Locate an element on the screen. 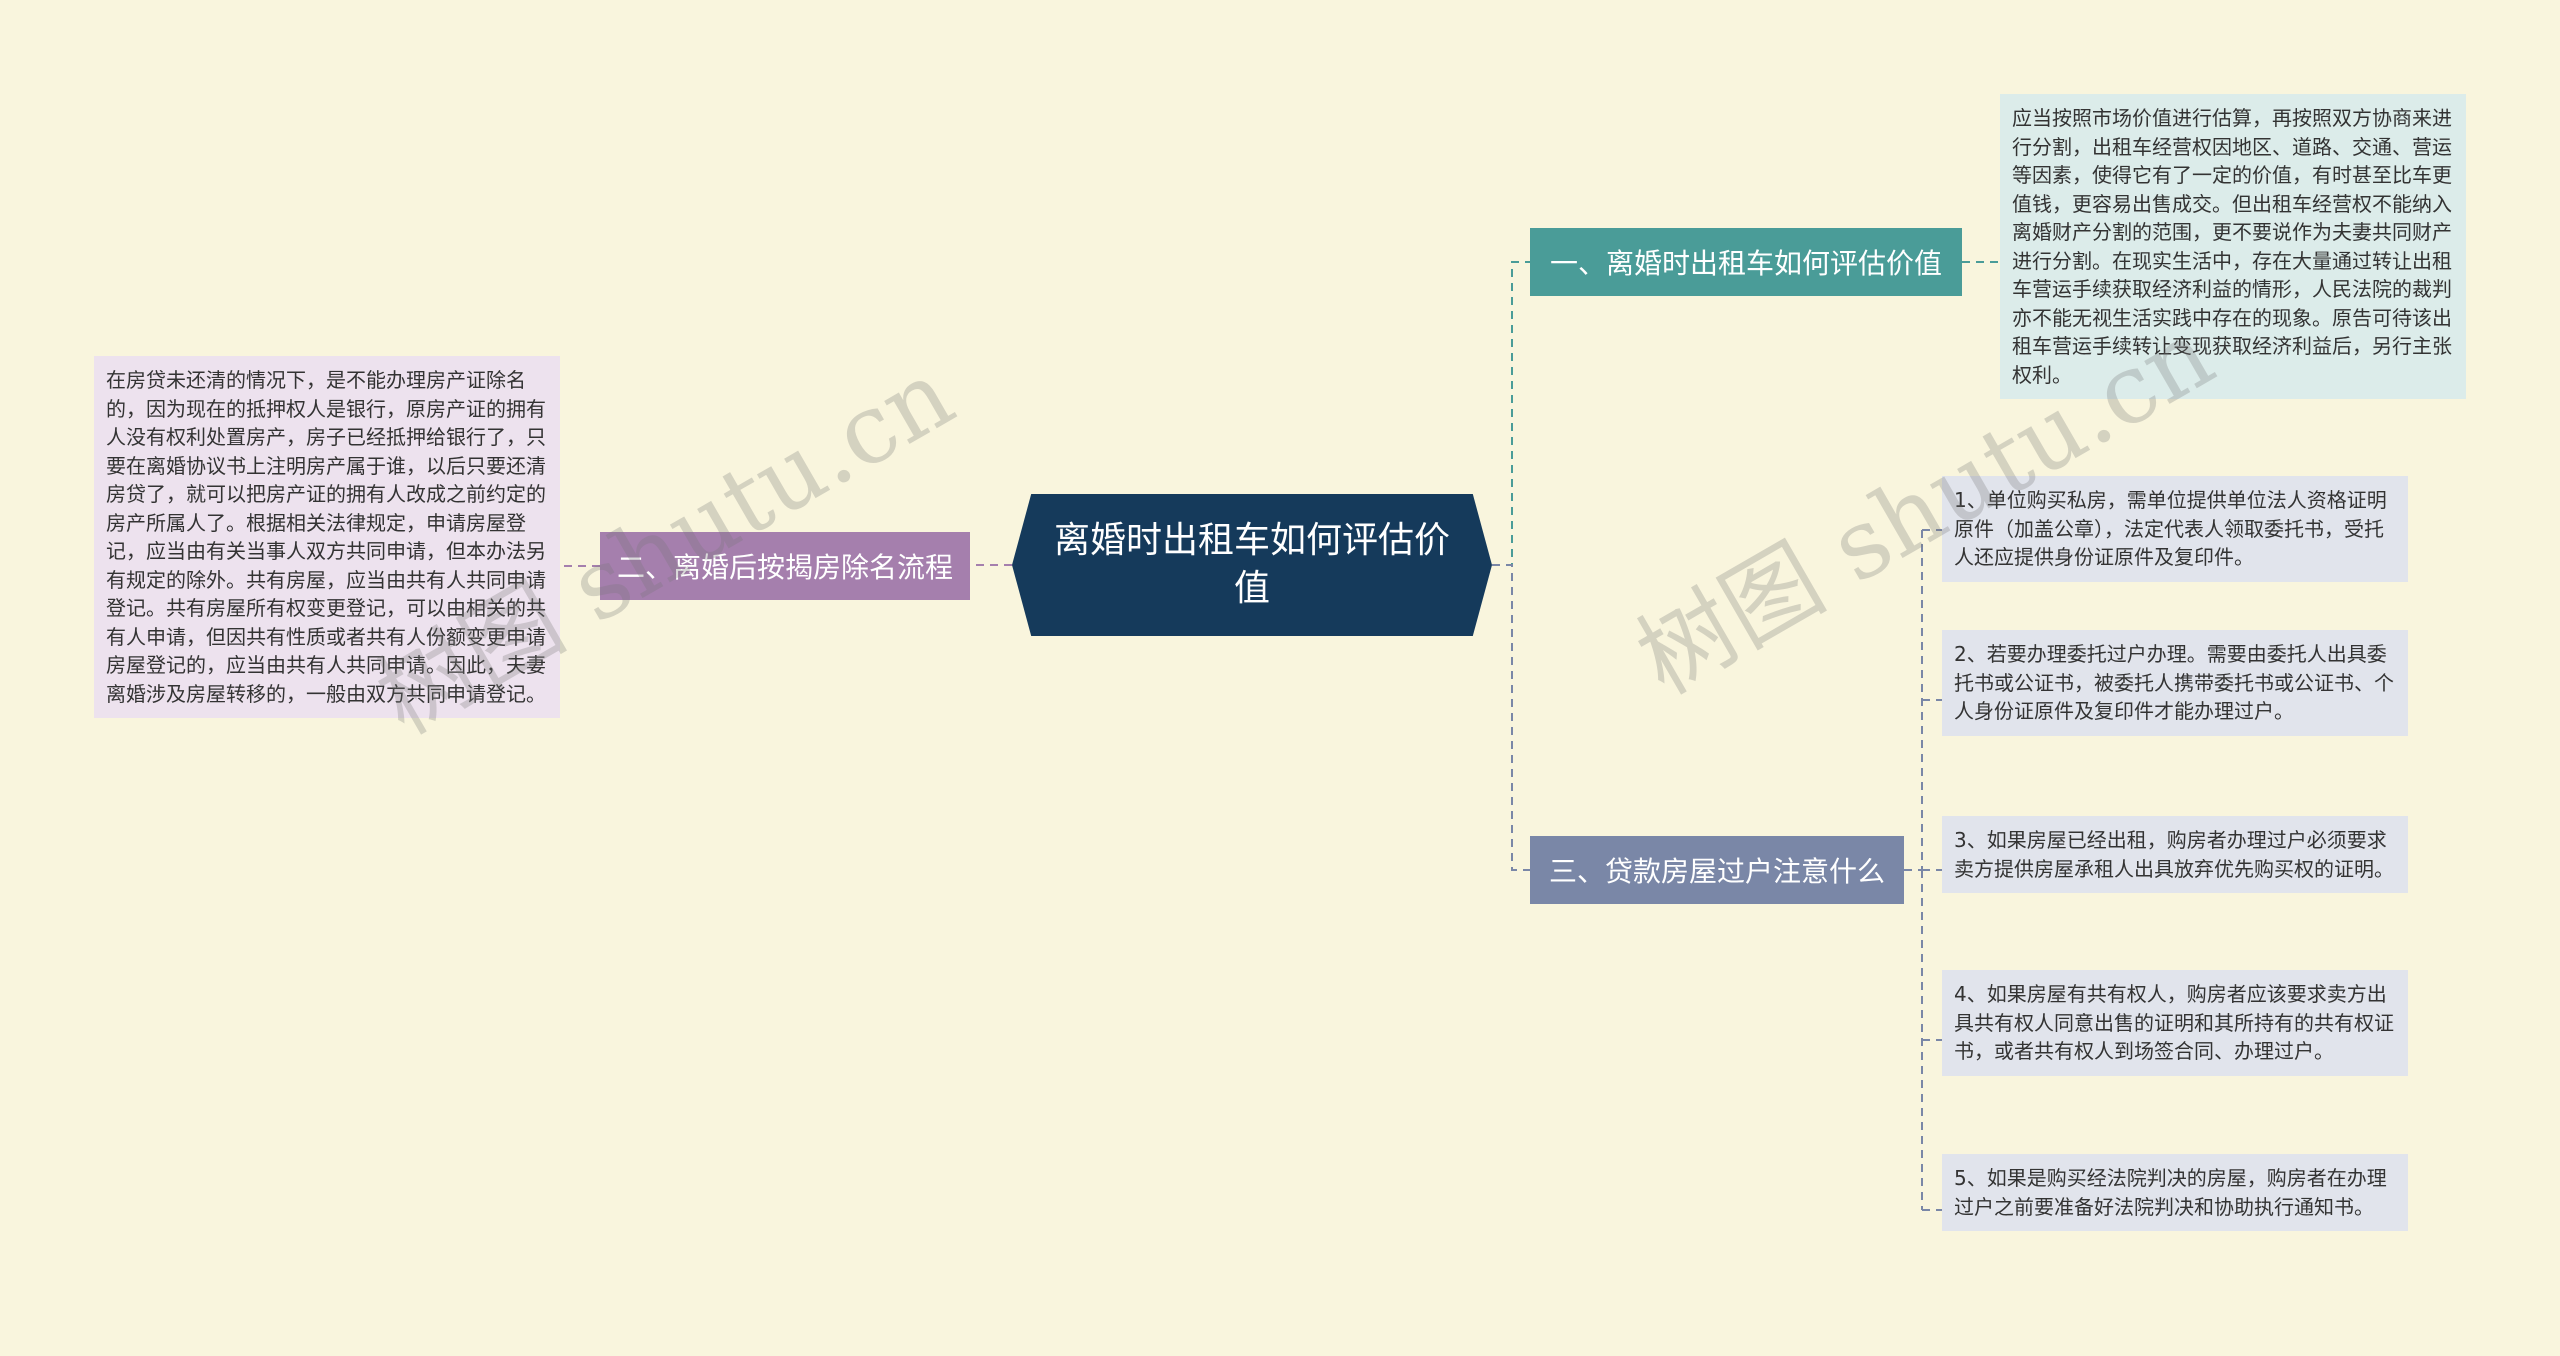 The width and height of the screenshot is (2560, 1356). link-root-branch3 is located at coordinates (1511, 717).